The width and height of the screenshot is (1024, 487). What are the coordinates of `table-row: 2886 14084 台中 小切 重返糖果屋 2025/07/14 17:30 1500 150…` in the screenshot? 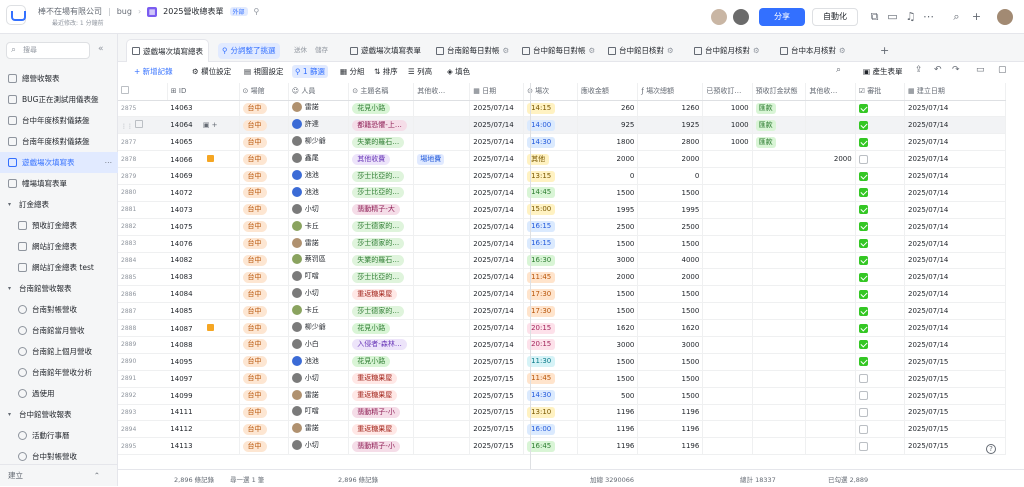 It's located at (562, 294).